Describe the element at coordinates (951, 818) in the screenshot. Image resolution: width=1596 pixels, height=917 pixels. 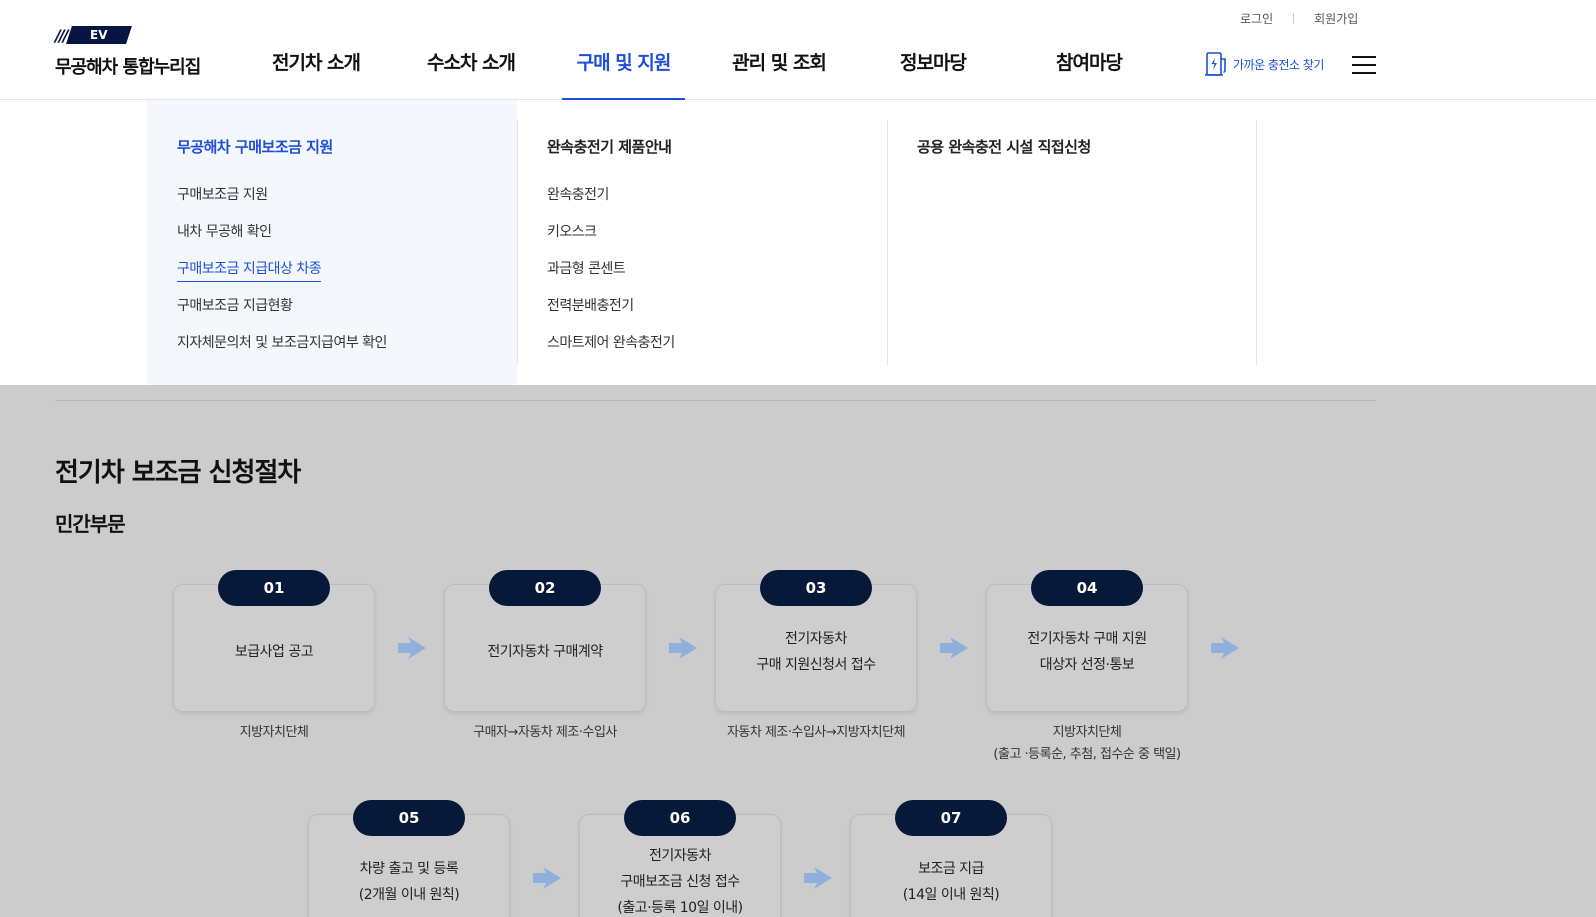
I see `step-number: 07` at that location.